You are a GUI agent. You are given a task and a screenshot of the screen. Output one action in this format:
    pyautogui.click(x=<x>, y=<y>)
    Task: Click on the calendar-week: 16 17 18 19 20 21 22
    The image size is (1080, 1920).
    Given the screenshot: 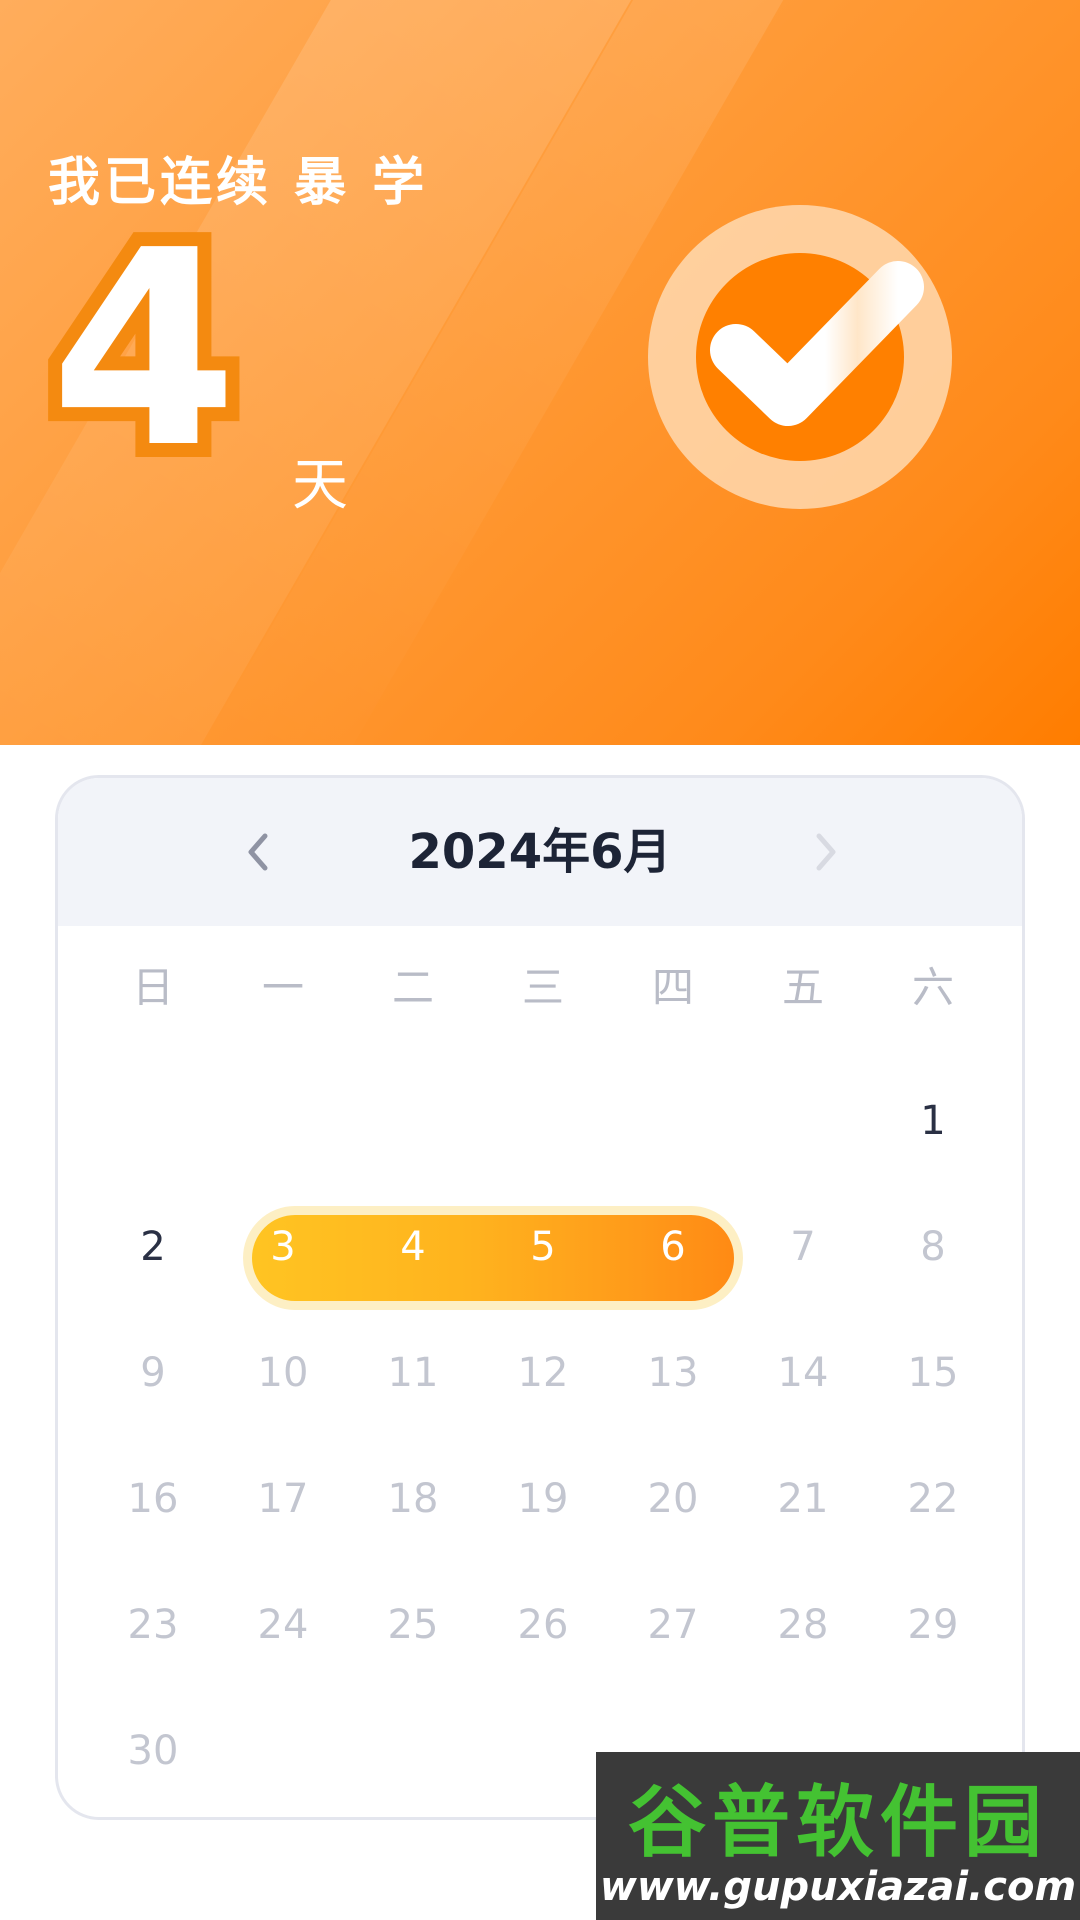 What is the action you would take?
    pyautogui.click(x=543, y=1499)
    